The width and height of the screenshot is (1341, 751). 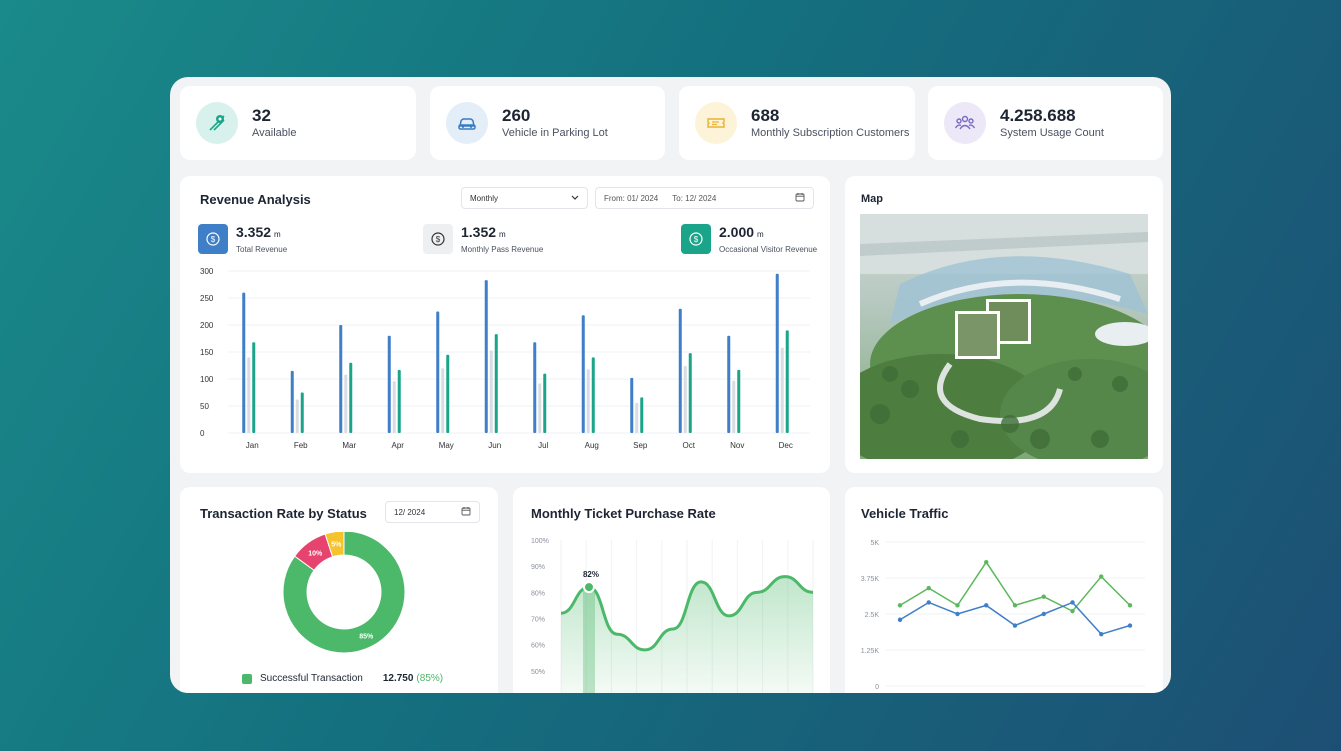 What do you see at coordinates (283, 513) in the screenshot?
I see `card-title: Transaction Rate by Status` at bounding box center [283, 513].